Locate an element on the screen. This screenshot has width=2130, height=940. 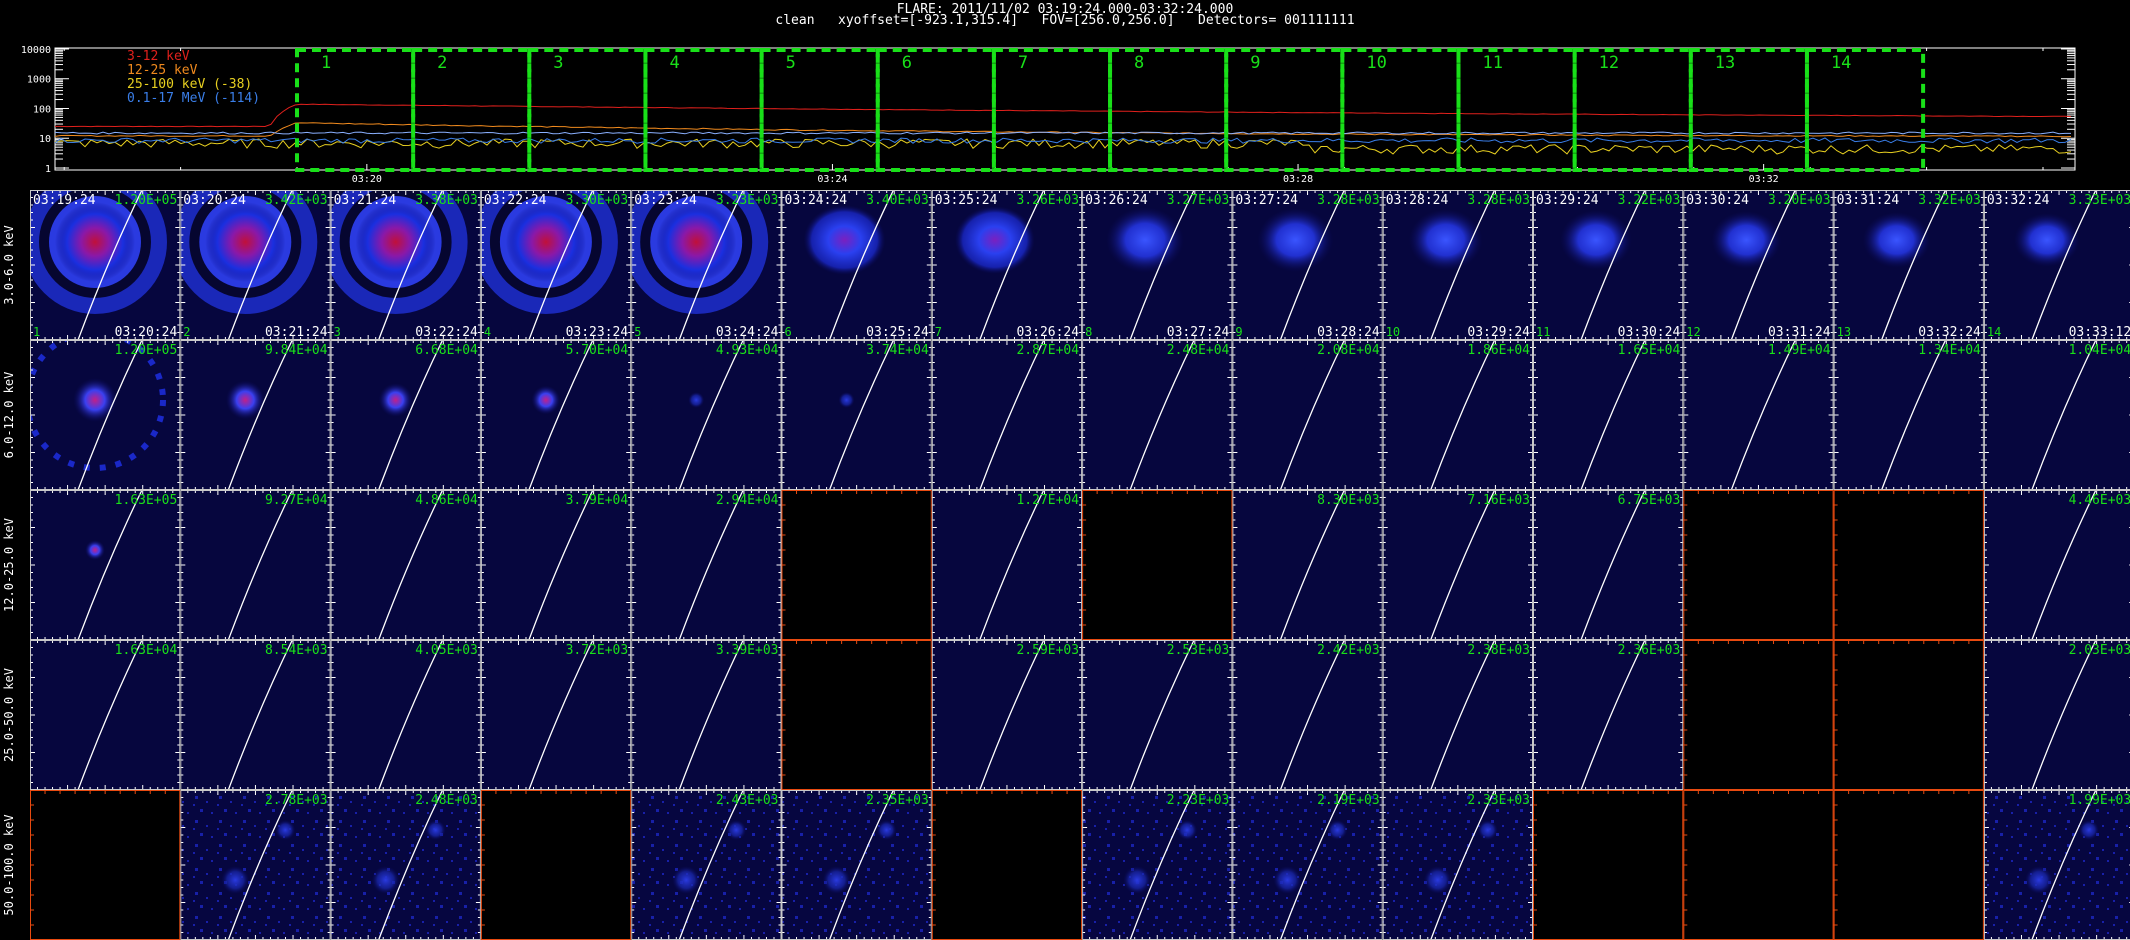
peak-value: 3.39E+03 is located at coordinates (747, 650).